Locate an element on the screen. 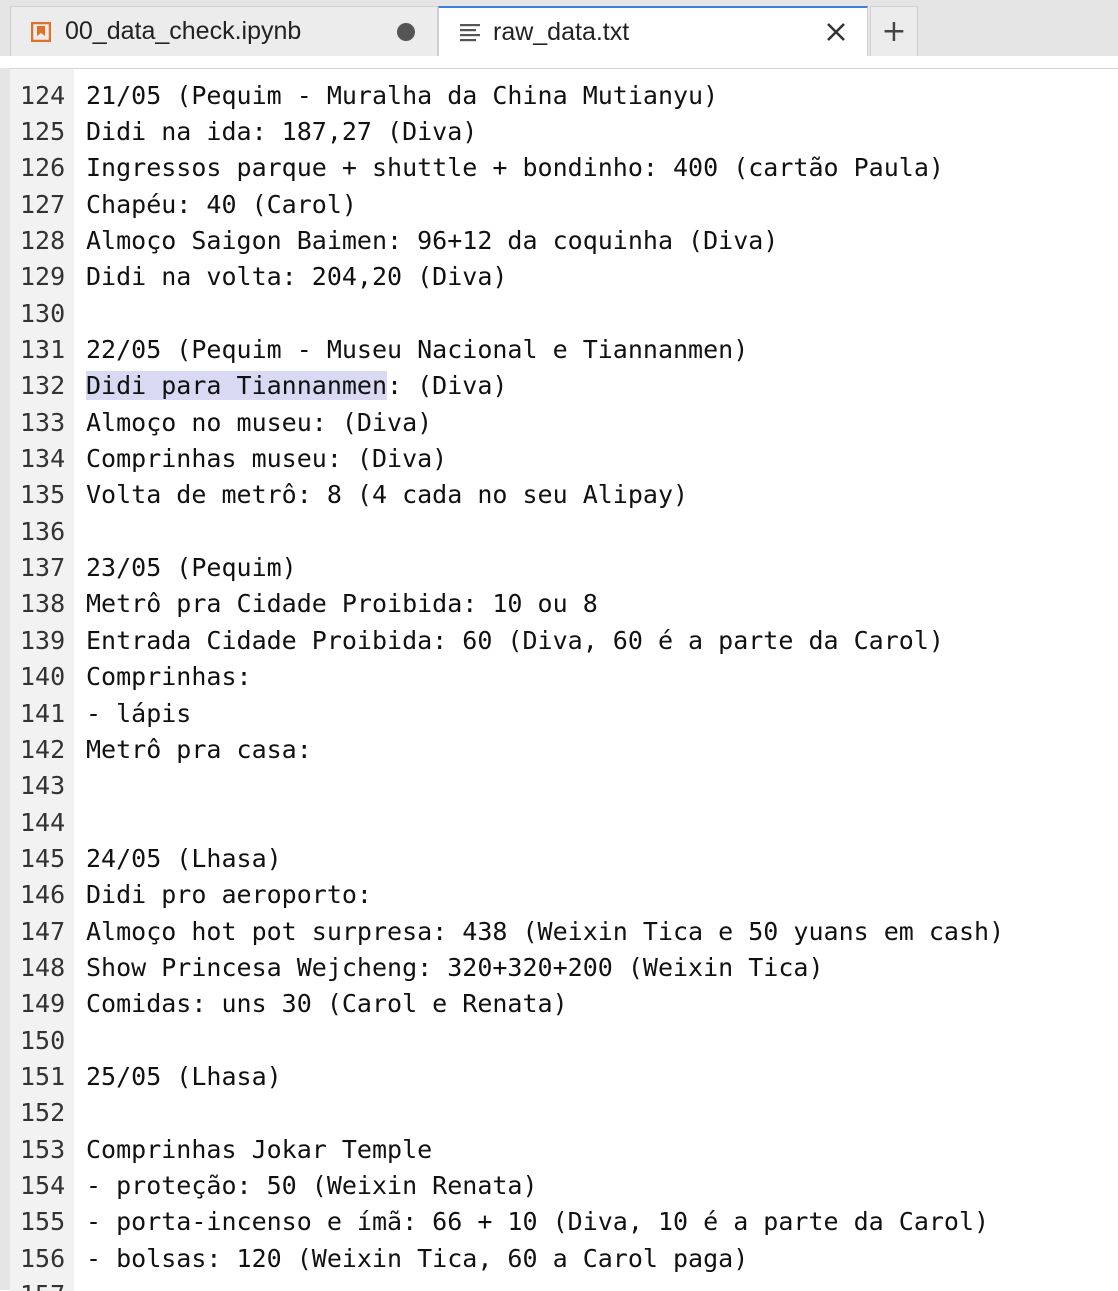 This screenshot has width=1118, height=1291. editor-line: 146 Didi pro aeroporto: is located at coordinates (564, 895).